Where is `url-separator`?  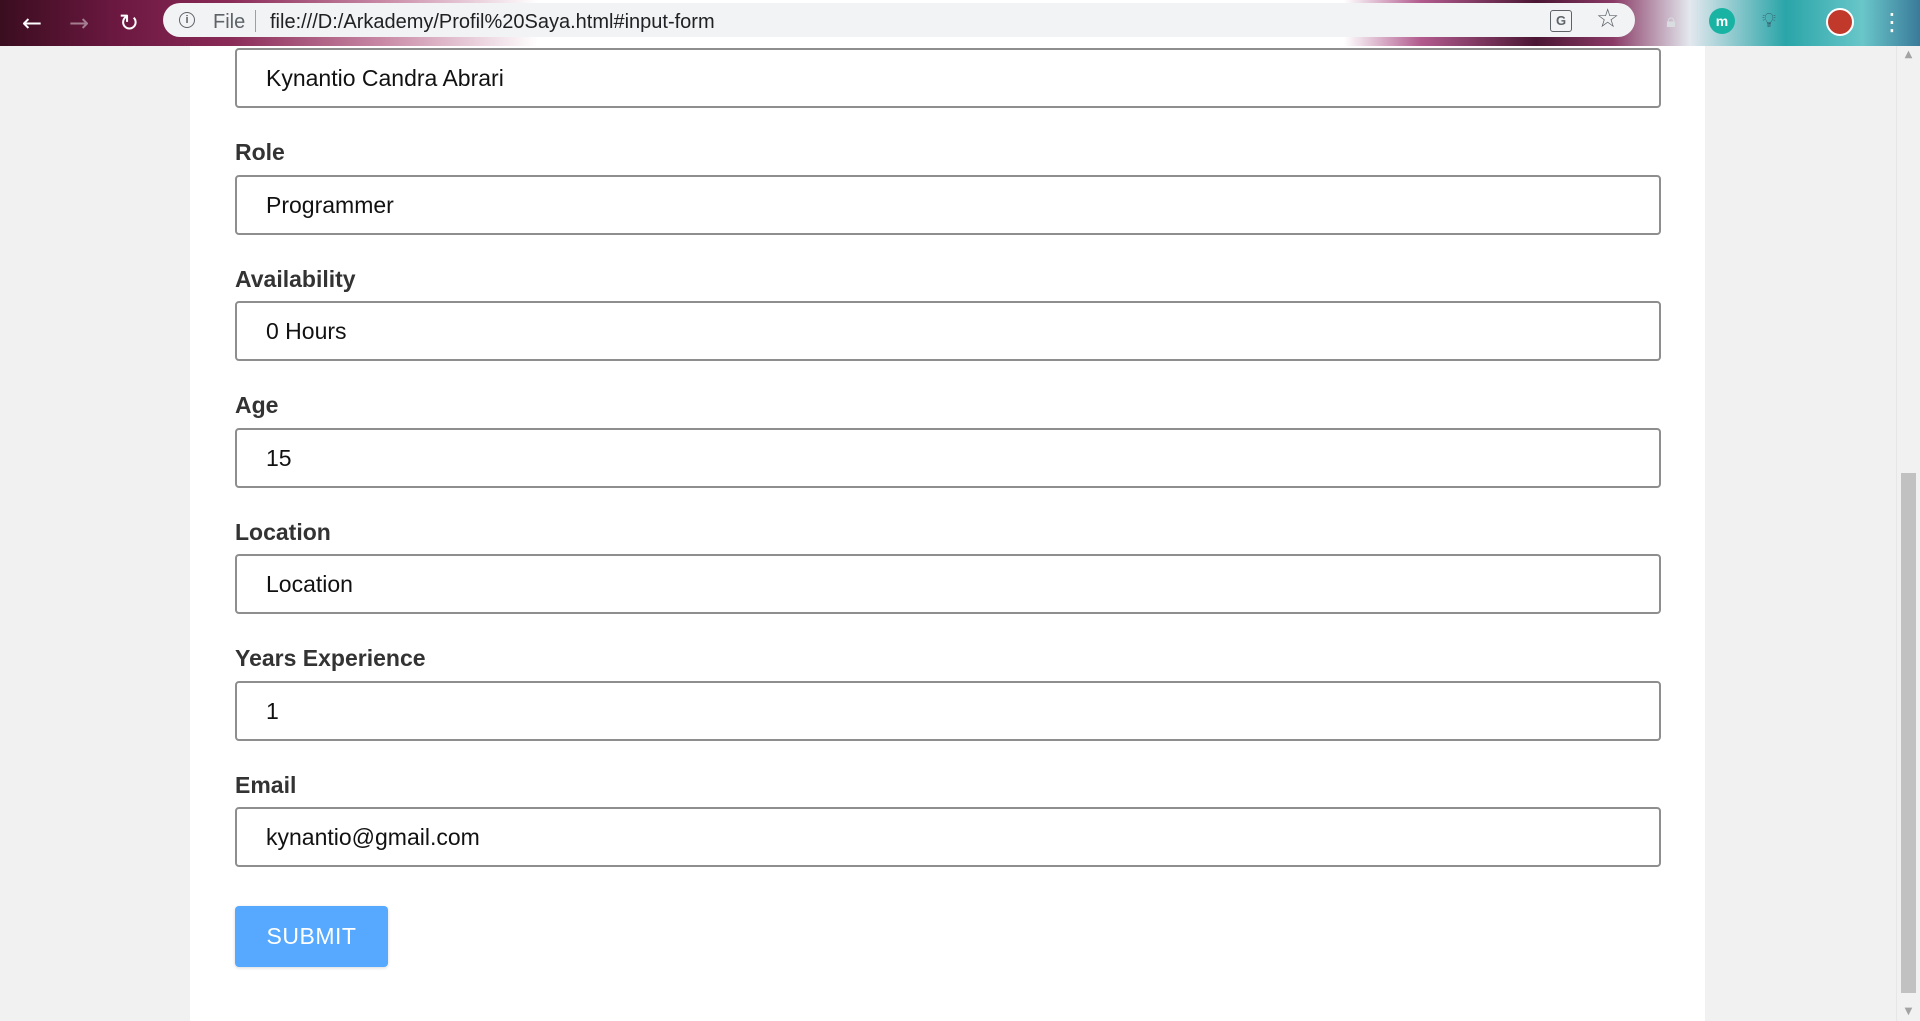 url-separator is located at coordinates (255, 21).